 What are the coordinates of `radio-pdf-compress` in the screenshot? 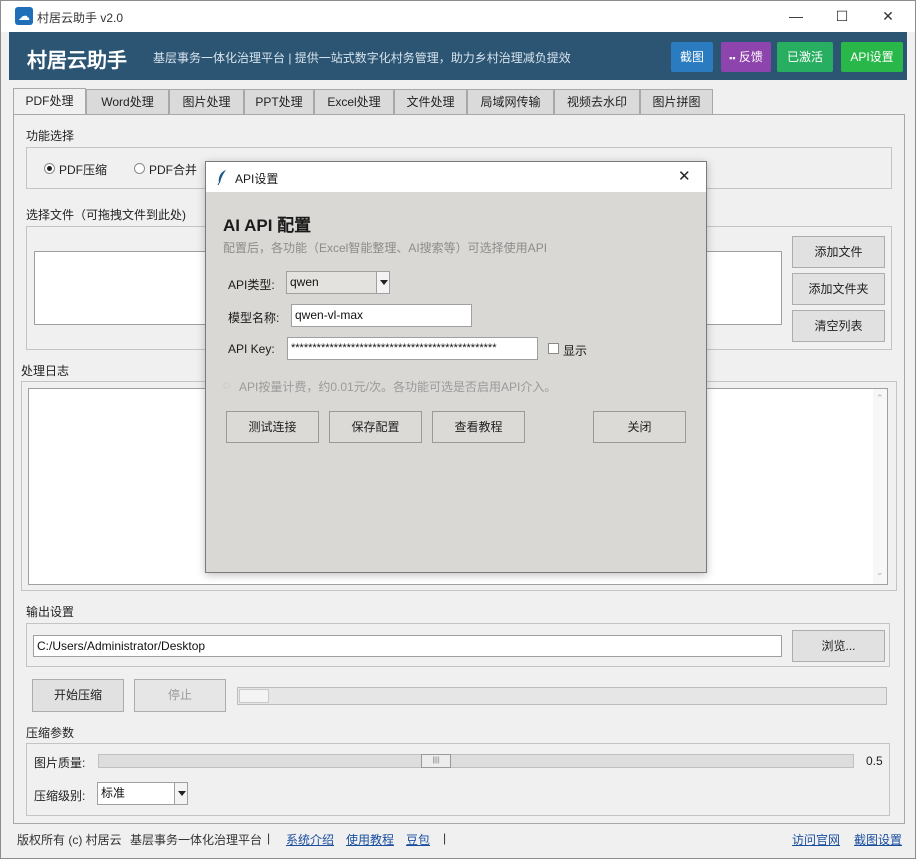 It's located at (49, 168).